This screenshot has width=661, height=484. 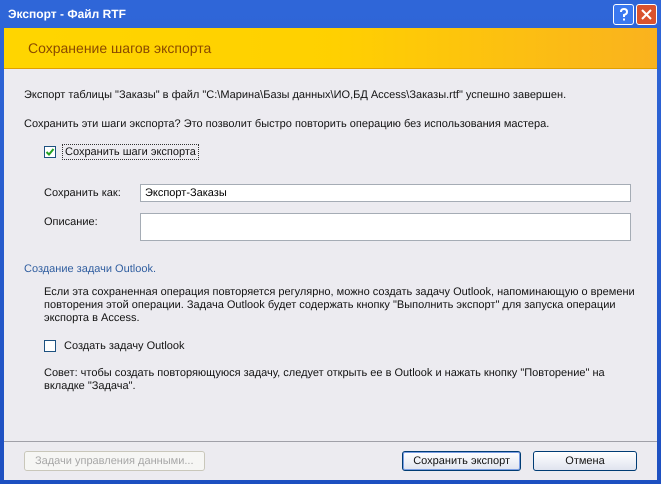 I want to click on tip-text: Совет: чтобы создать повторяющуюся задачу, следует открыть ее в Outlook и нажать кнопку "Повторение" на вкладке "Задача"., so click(x=325, y=380).